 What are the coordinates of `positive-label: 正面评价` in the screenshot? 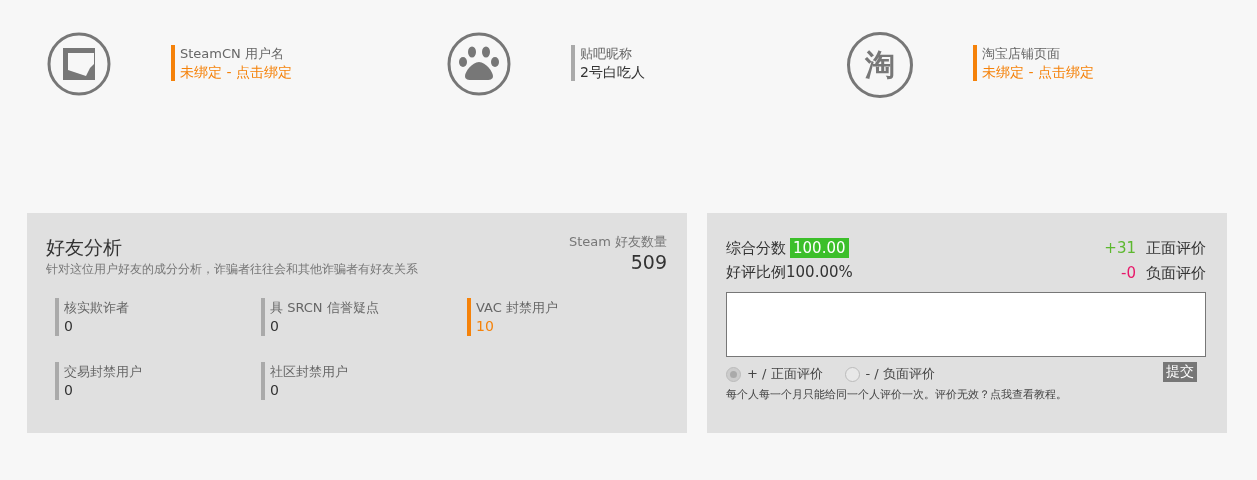 It's located at (1176, 247).